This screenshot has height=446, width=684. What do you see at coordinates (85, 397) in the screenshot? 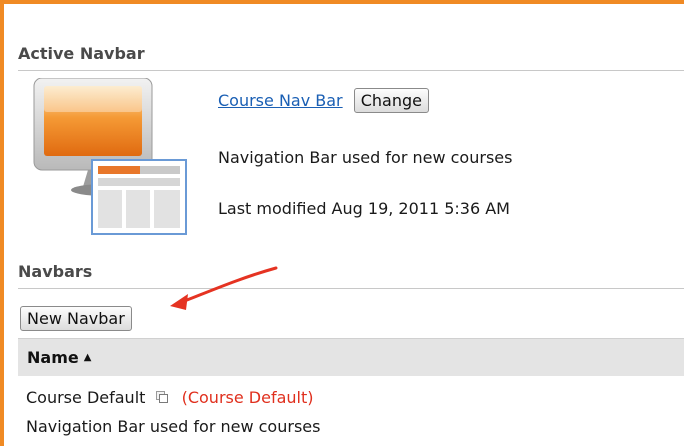
I see `row-name: Course Default` at bounding box center [85, 397].